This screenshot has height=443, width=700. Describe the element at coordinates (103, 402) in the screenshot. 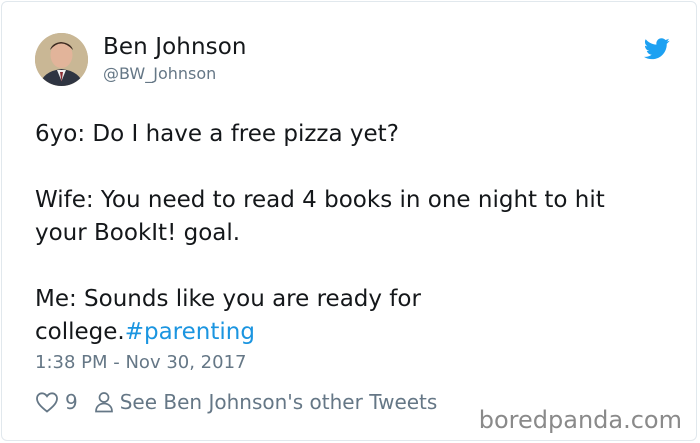

I see `person-icon` at that location.